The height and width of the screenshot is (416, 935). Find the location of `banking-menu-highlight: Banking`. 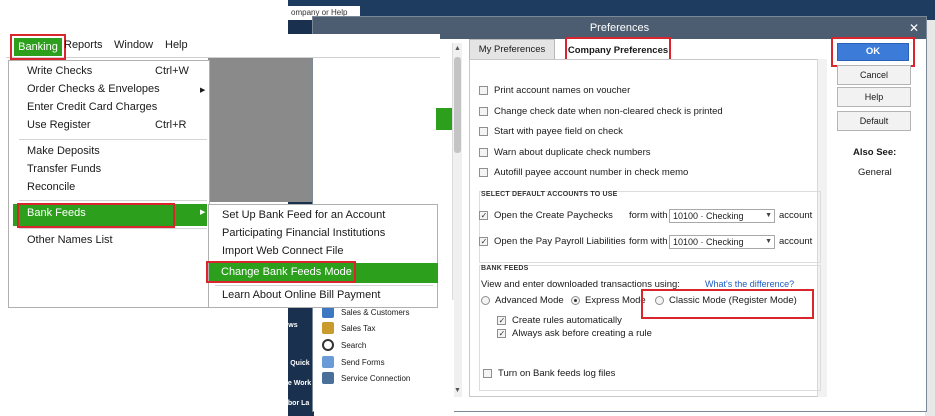

banking-menu-highlight: Banking is located at coordinates (38, 47).